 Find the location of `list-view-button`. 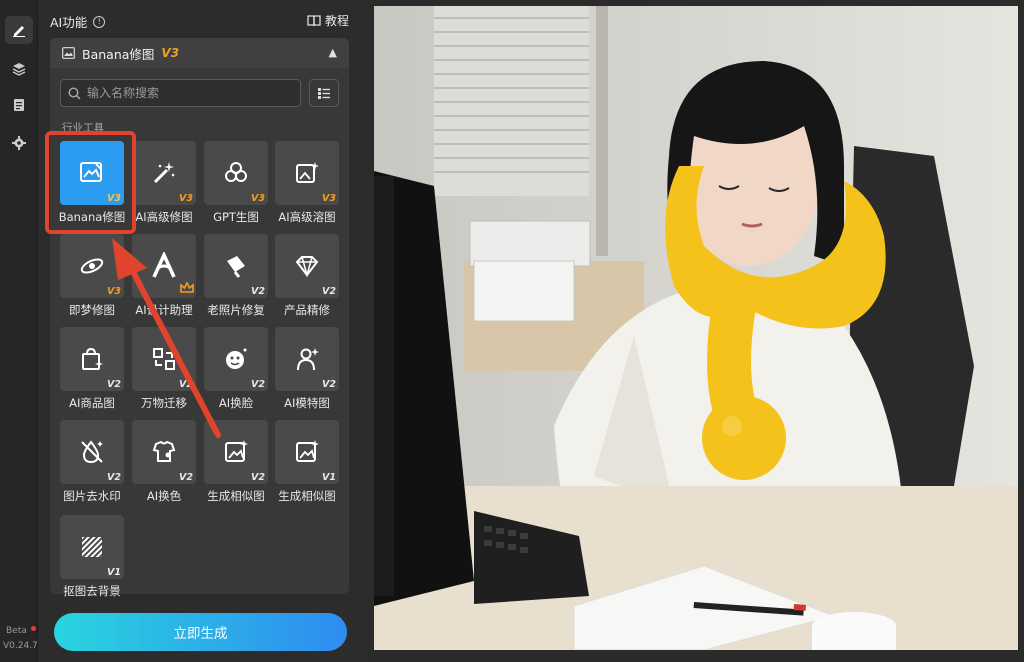

list-view-button is located at coordinates (324, 93).